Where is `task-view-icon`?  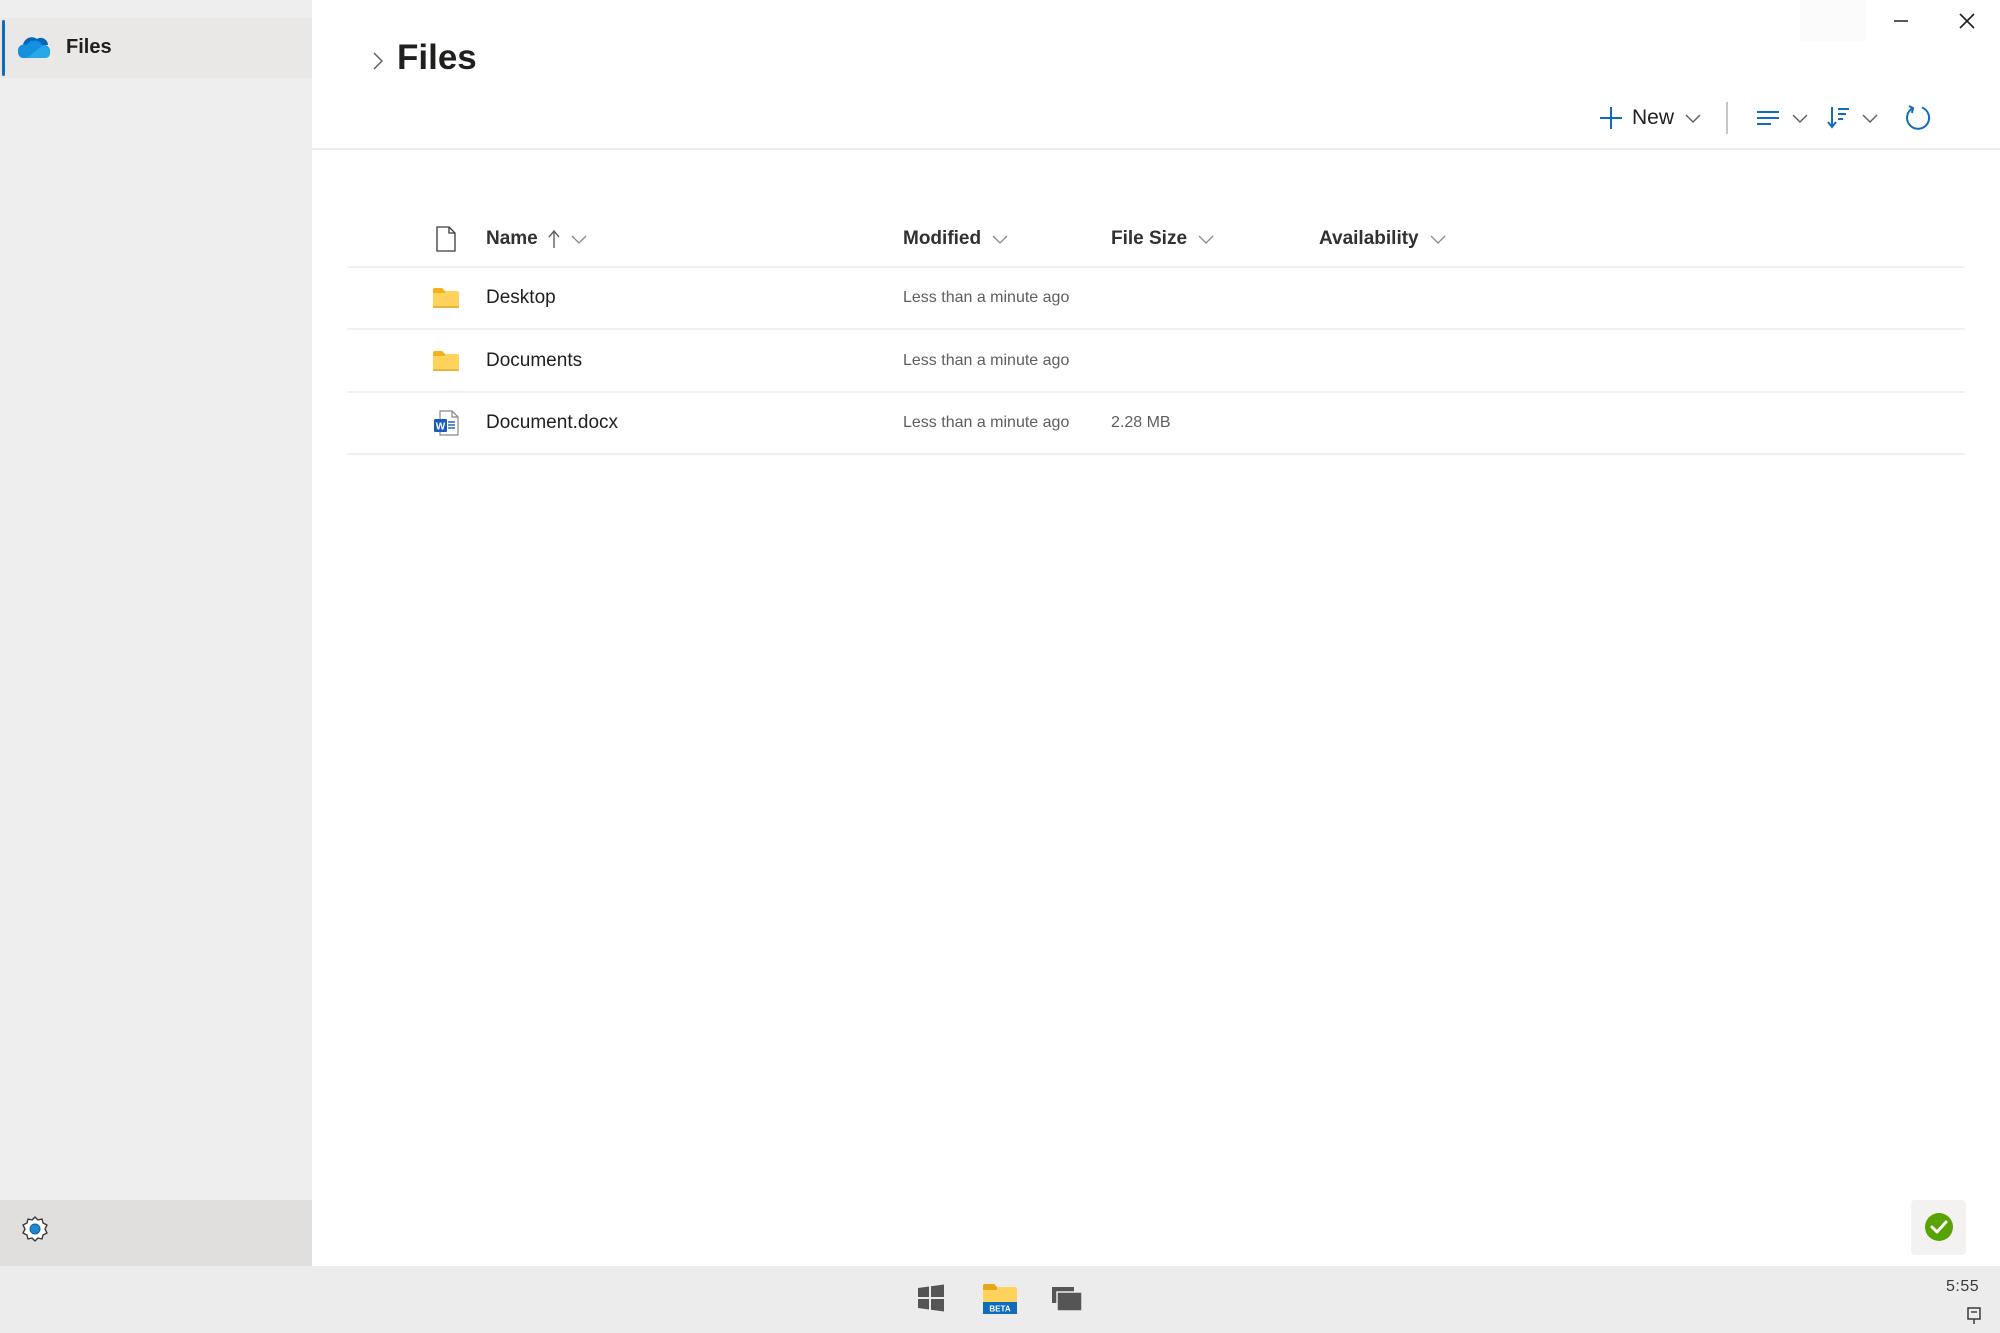
task-view-icon is located at coordinates (1067, 1299).